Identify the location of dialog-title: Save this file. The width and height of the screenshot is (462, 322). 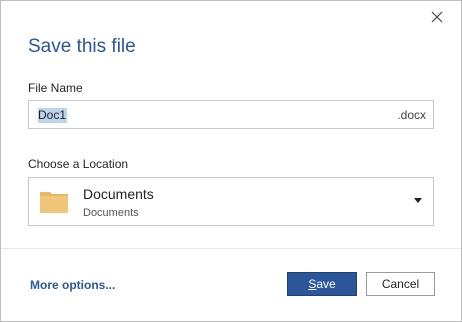
(82, 46).